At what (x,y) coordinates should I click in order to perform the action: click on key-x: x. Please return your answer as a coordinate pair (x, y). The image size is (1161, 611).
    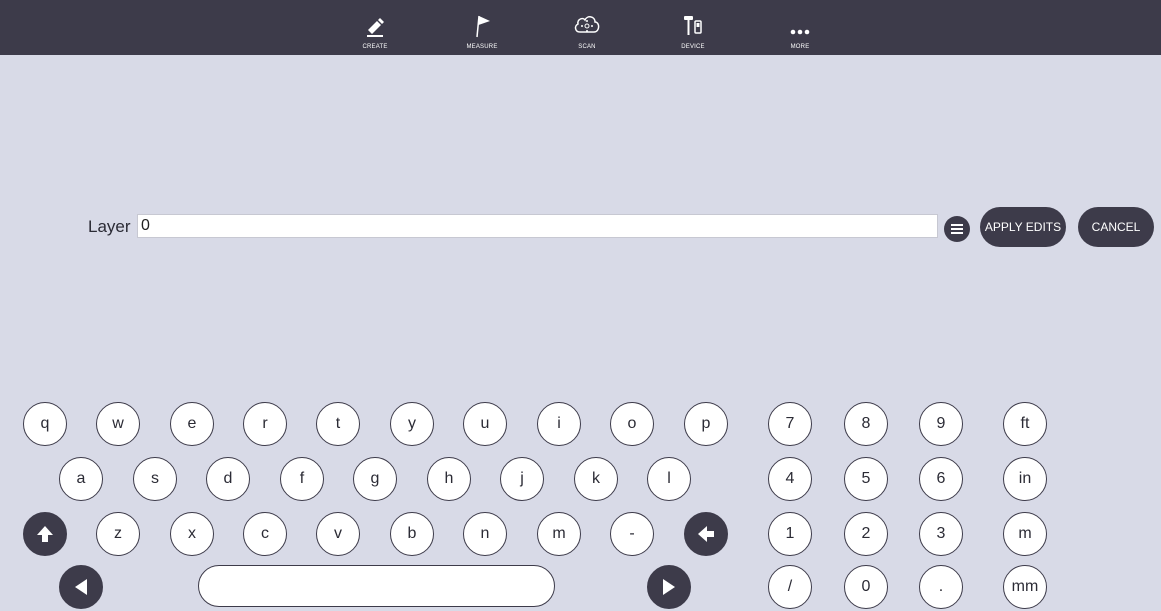
    Looking at the image, I should click on (192, 534).